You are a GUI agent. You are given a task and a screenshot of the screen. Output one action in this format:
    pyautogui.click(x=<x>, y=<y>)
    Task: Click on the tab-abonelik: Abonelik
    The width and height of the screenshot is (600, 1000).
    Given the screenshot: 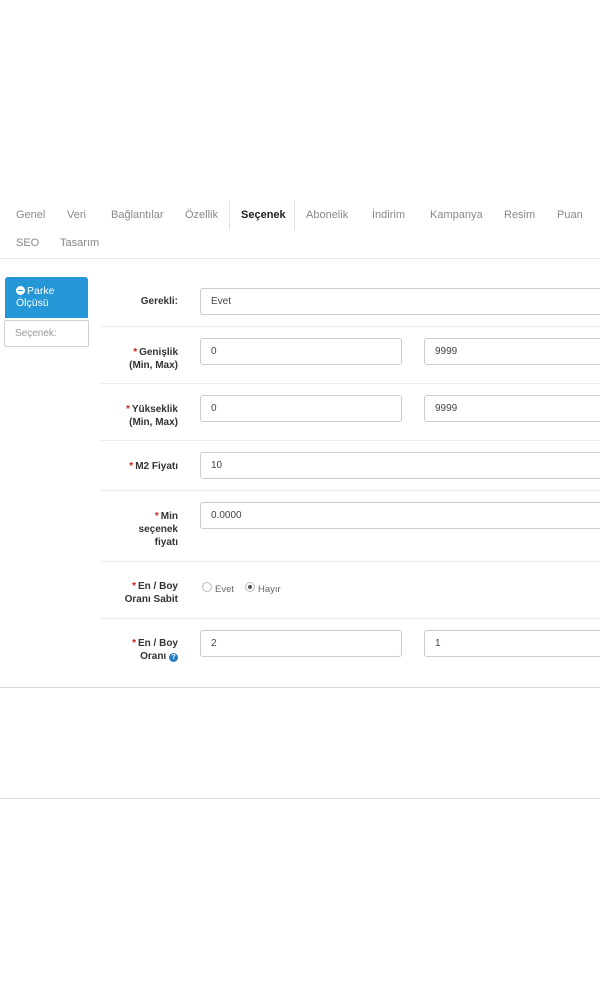 What is the action you would take?
    pyautogui.click(x=327, y=215)
    